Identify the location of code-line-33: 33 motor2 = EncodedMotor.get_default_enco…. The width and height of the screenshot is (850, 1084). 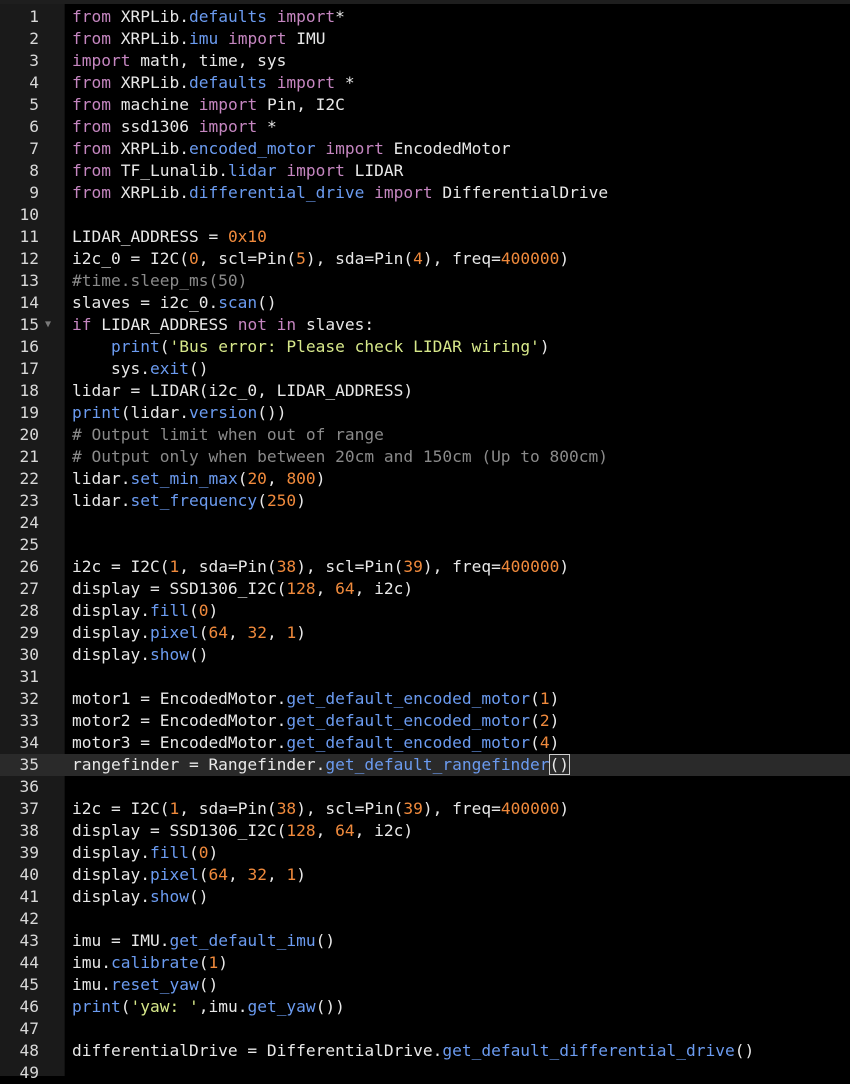
(425, 721).